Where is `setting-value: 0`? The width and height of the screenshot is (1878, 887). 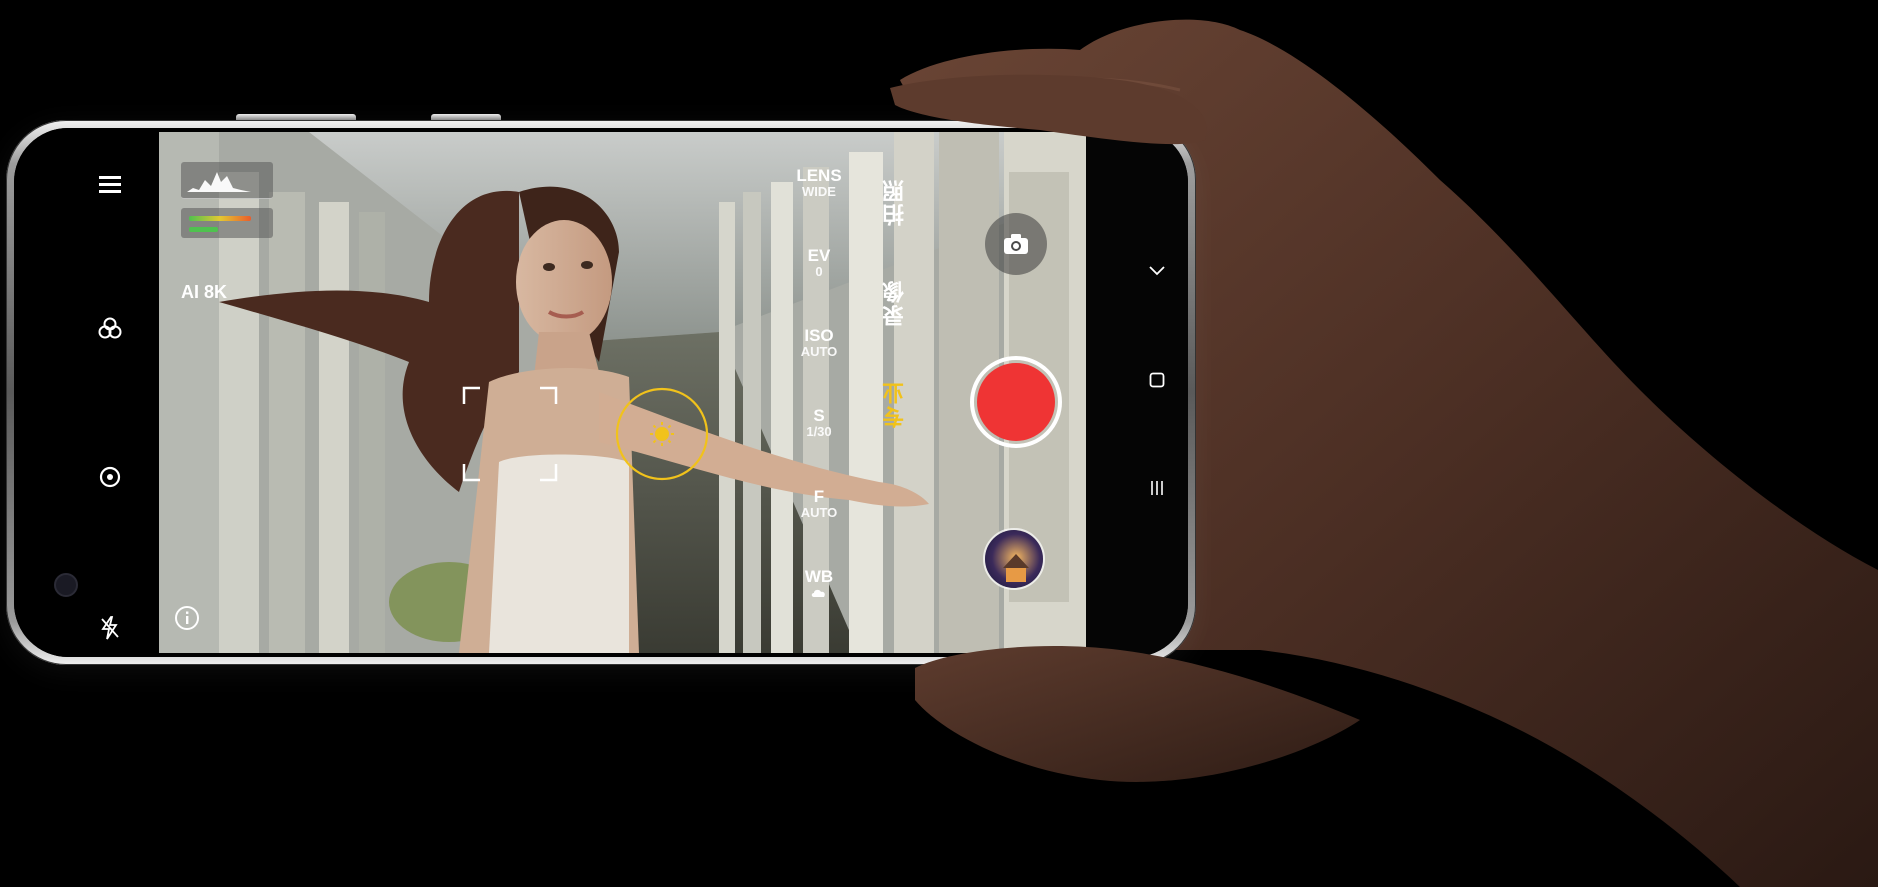
setting-value: 0 is located at coordinates (819, 271).